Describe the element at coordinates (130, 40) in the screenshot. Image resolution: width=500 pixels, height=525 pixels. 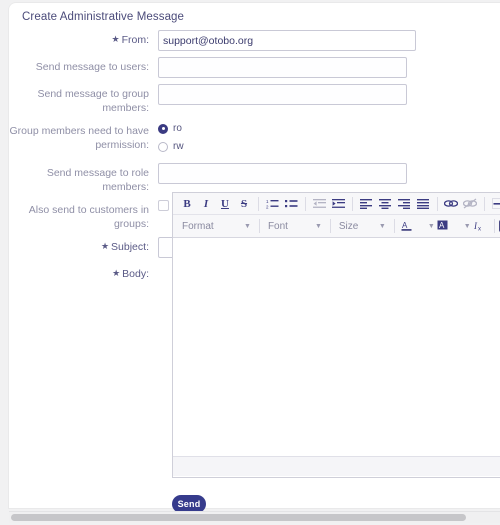
I see `label-from: ★ From:` at that location.